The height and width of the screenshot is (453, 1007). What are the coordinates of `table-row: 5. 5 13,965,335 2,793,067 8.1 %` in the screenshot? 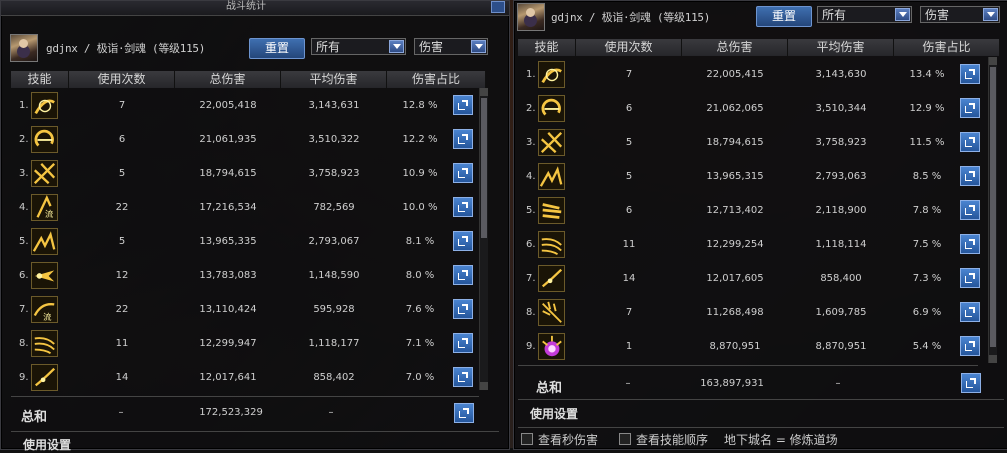 It's located at (244, 241).